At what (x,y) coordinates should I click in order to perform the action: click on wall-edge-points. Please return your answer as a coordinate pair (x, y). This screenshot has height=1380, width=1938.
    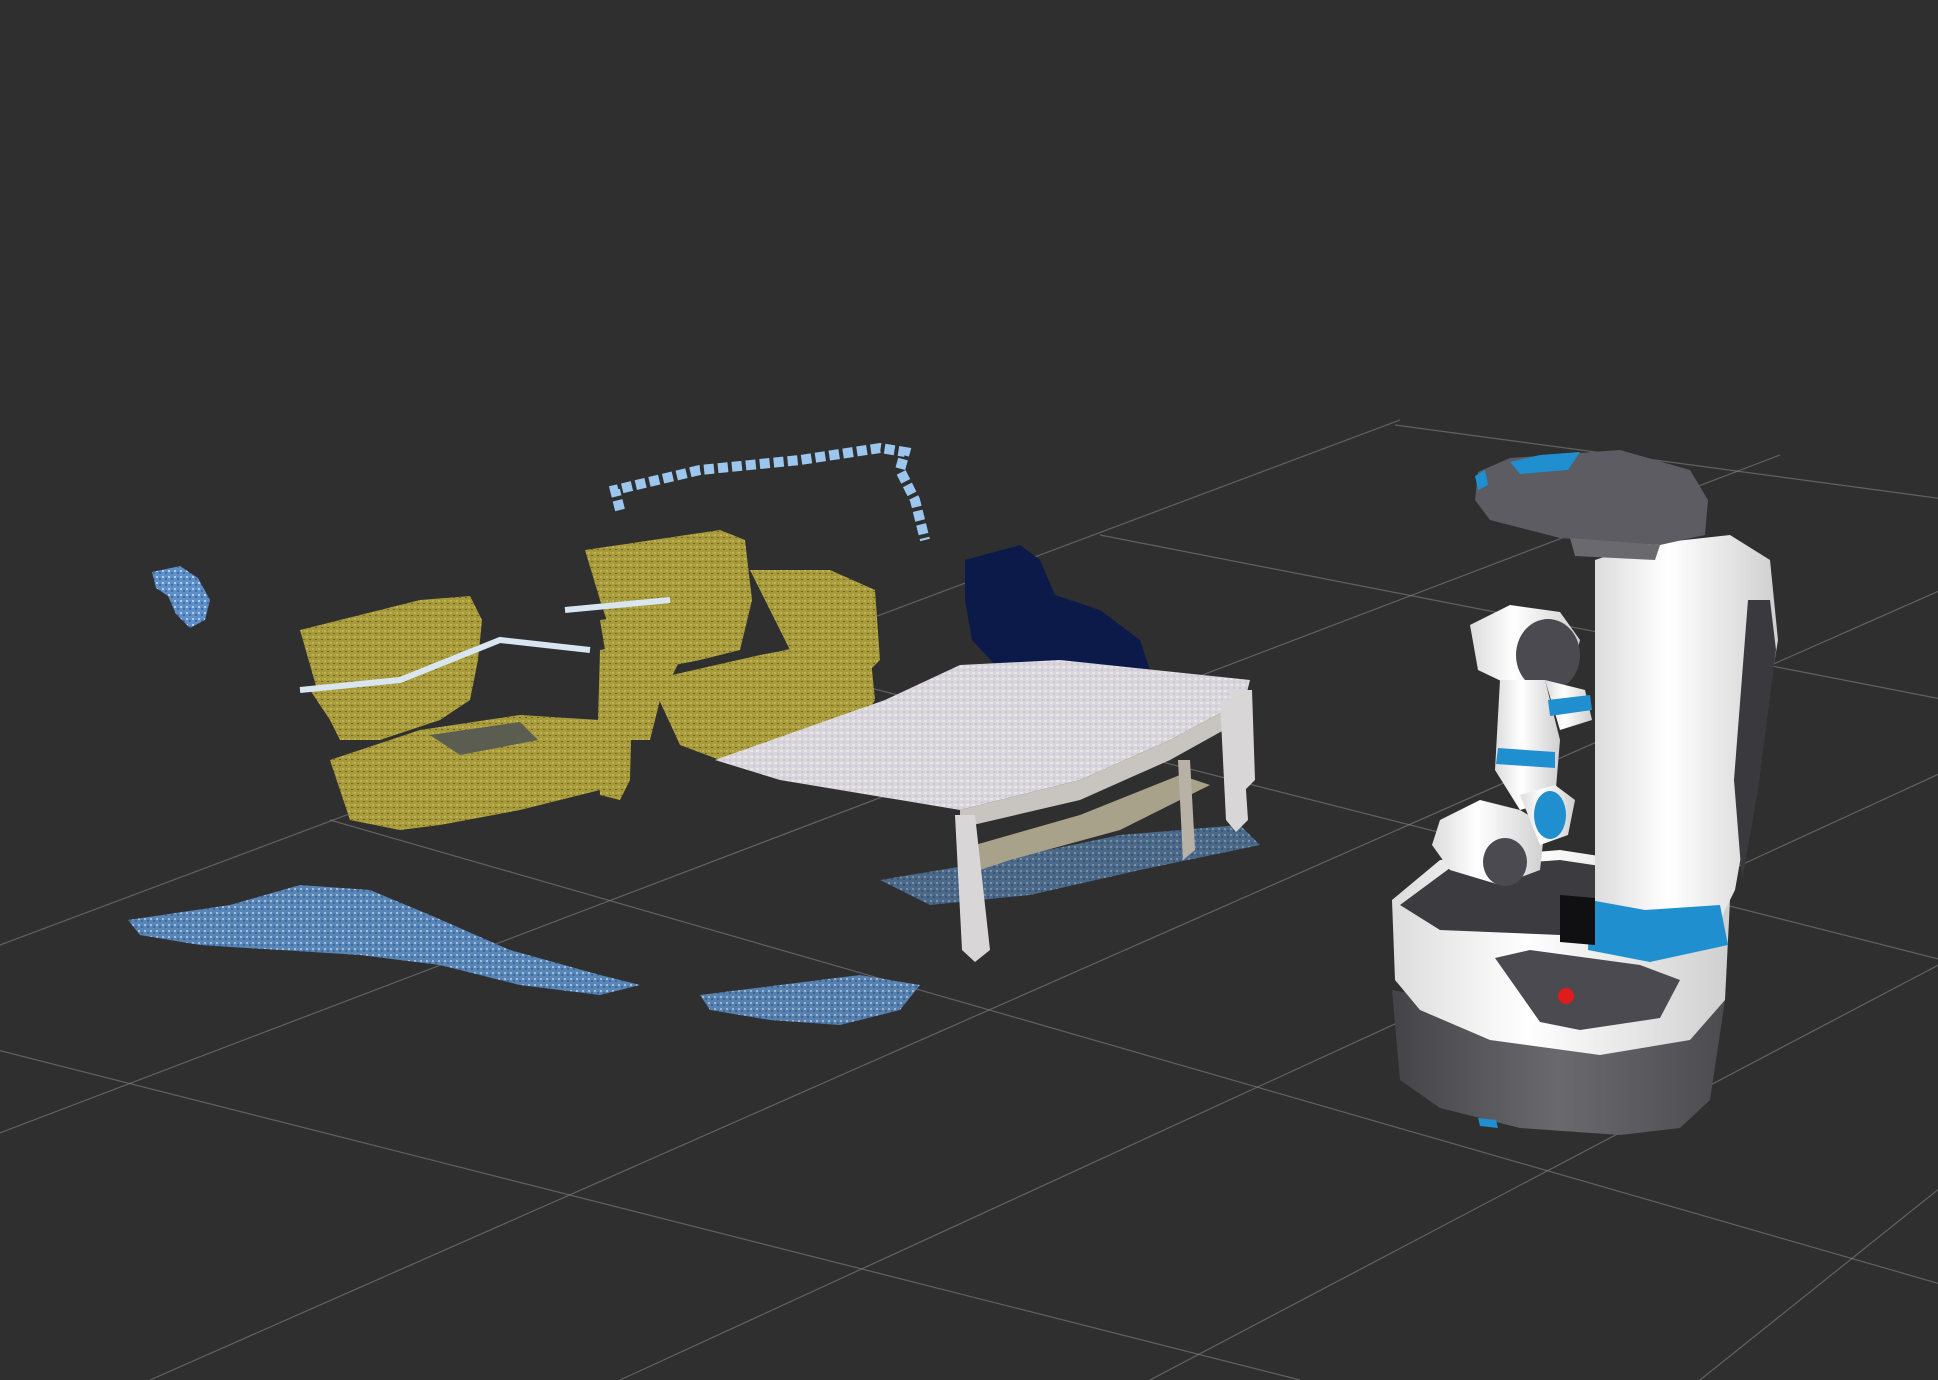
    Looking at the image, I should click on (769, 492).